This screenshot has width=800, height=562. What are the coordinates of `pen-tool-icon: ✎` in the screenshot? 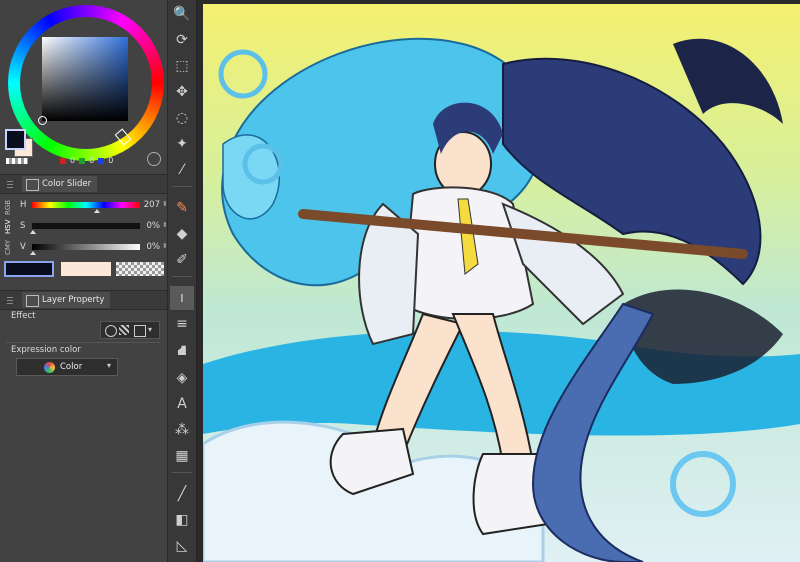 It's located at (182, 208).